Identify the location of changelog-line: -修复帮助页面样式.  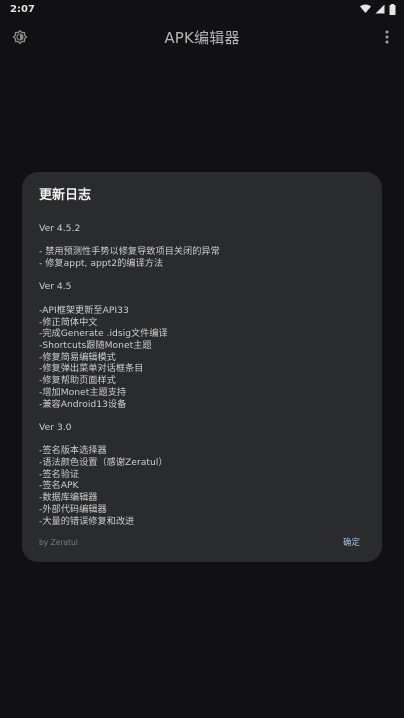
(77, 381).